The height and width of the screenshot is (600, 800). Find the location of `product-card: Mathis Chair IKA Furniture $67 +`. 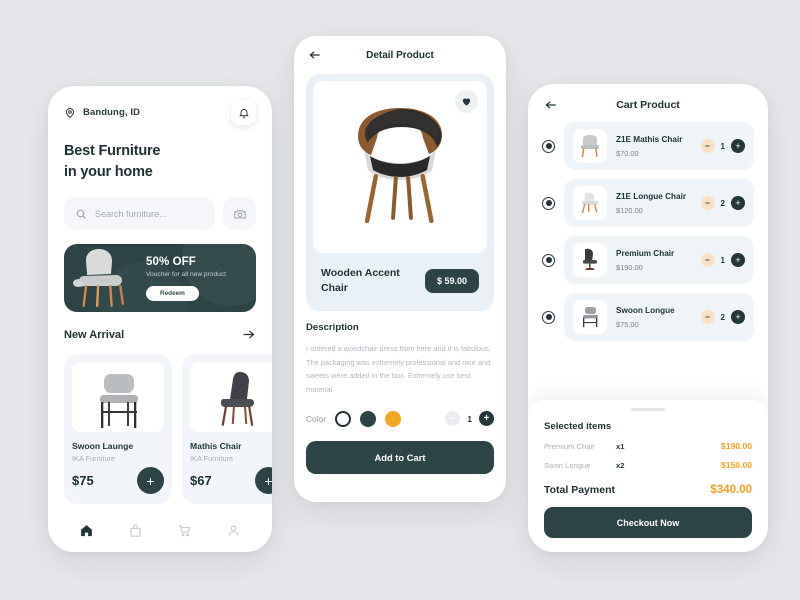

product-card: Mathis Chair IKA Furniture $67 + is located at coordinates (227, 429).